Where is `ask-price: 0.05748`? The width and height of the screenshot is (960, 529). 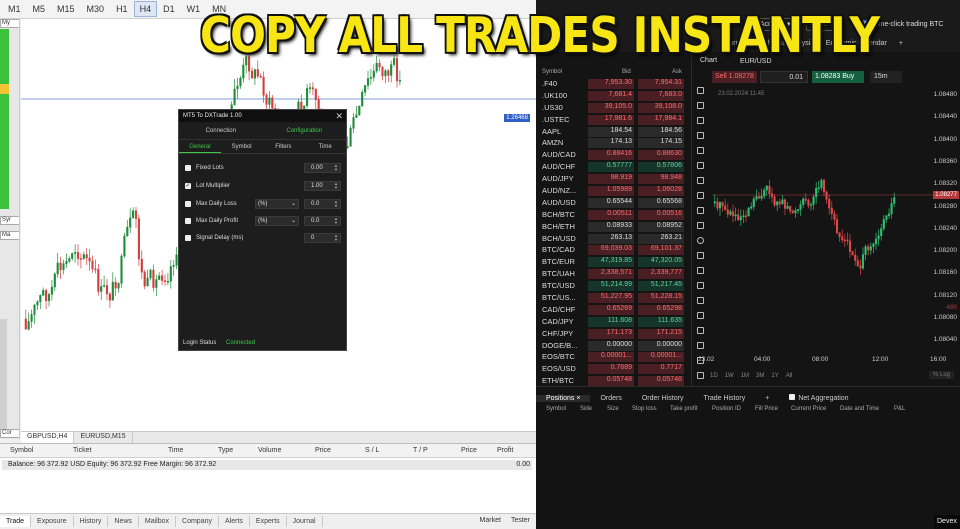 ask-price: 0.05748 is located at coordinates (661, 381).